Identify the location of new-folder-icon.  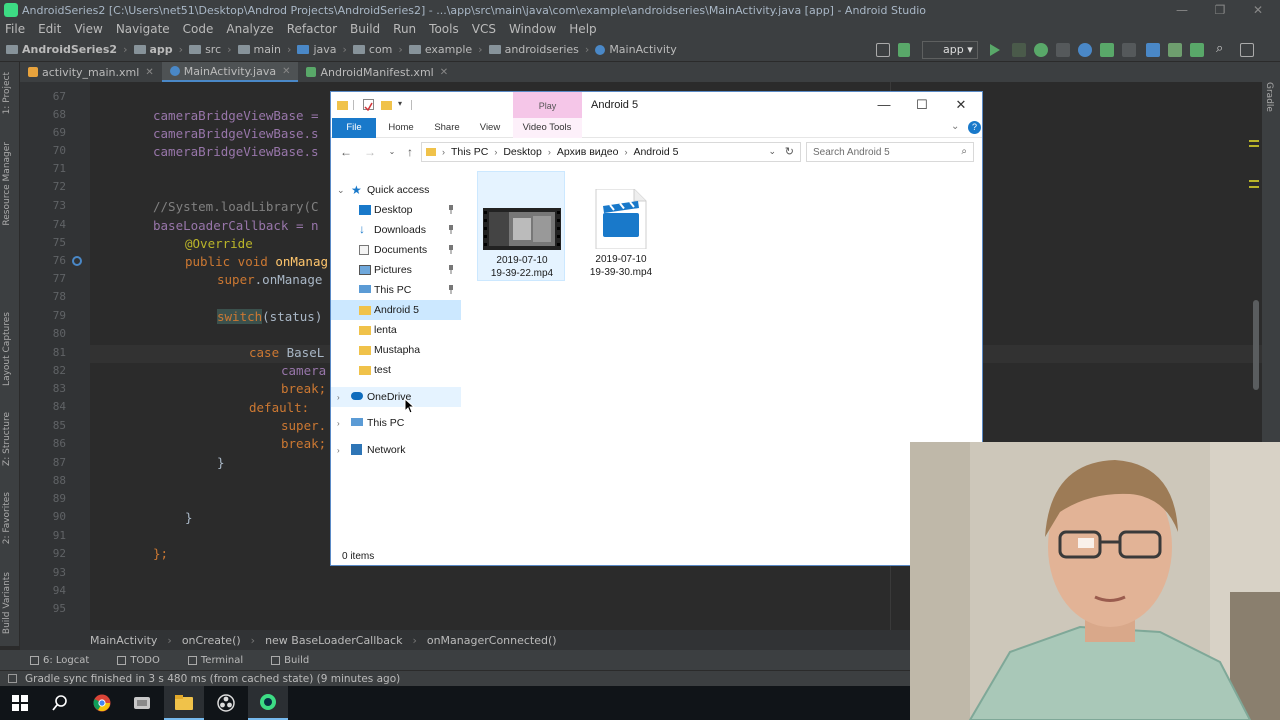
(386, 105).